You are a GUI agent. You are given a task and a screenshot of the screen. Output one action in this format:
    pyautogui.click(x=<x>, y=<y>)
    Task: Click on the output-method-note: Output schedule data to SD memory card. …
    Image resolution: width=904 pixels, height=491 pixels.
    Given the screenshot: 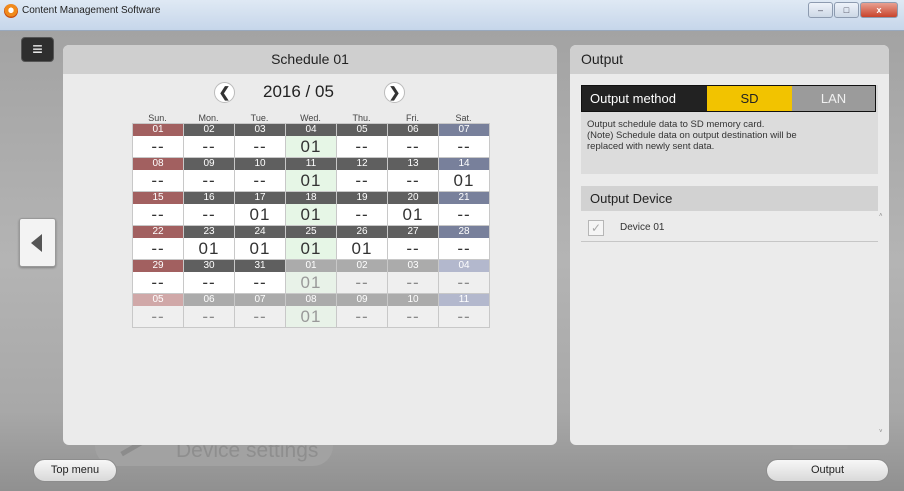 What is the action you would take?
    pyautogui.click(x=729, y=135)
    